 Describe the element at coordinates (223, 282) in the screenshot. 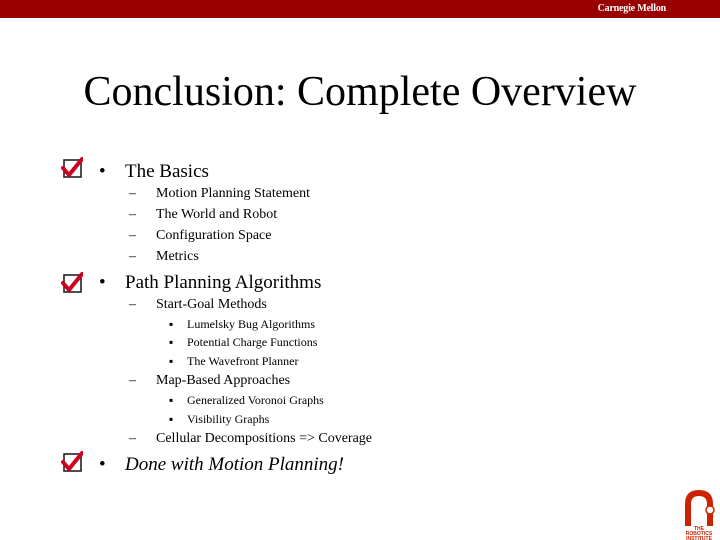

I see `section-label: Path Planning Algorithms` at that location.